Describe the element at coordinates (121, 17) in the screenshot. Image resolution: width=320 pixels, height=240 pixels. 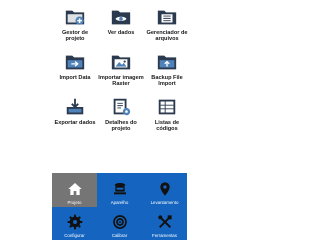
I see `folder-eye-icon` at that location.